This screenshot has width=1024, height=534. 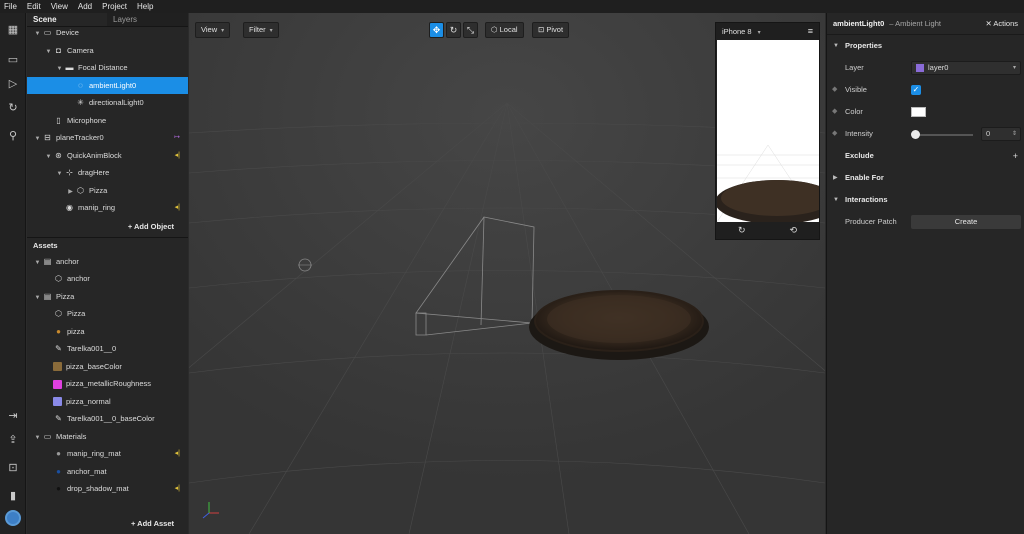 I want to click on intensity-input: 0 ⇕, so click(x=1001, y=134).